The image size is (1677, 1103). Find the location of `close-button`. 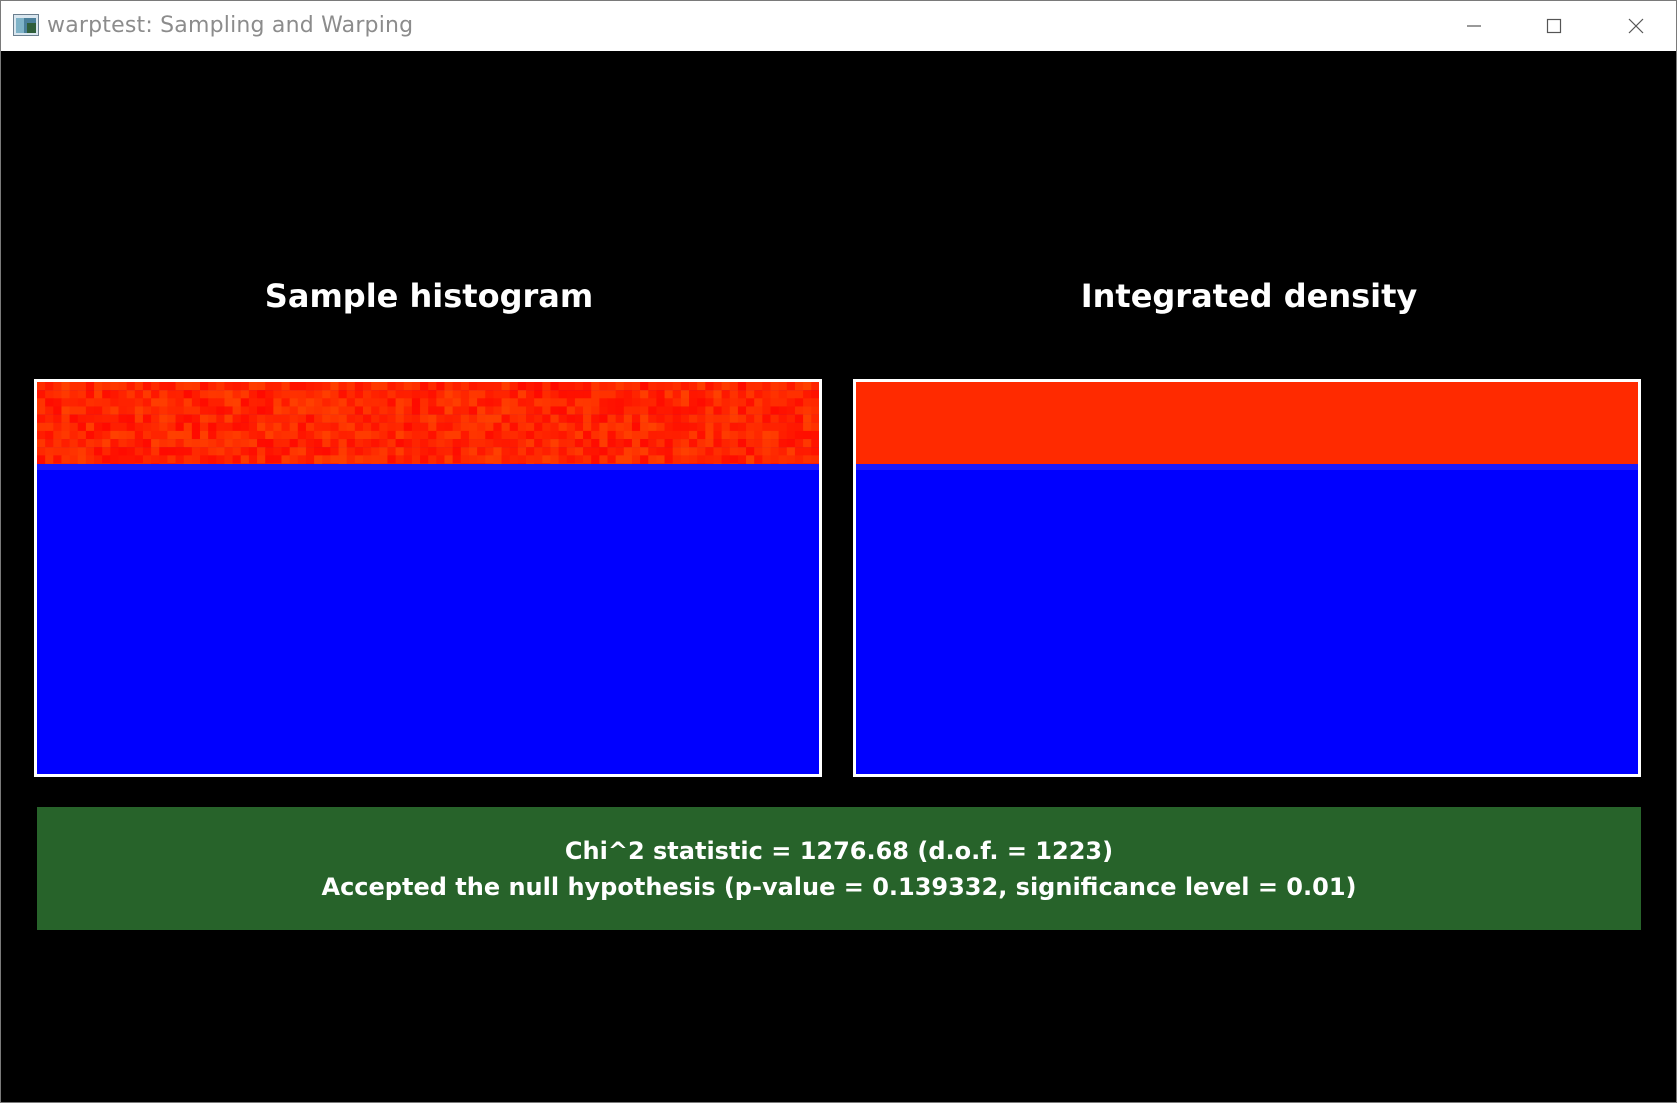

close-button is located at coordinates (1636, 26).